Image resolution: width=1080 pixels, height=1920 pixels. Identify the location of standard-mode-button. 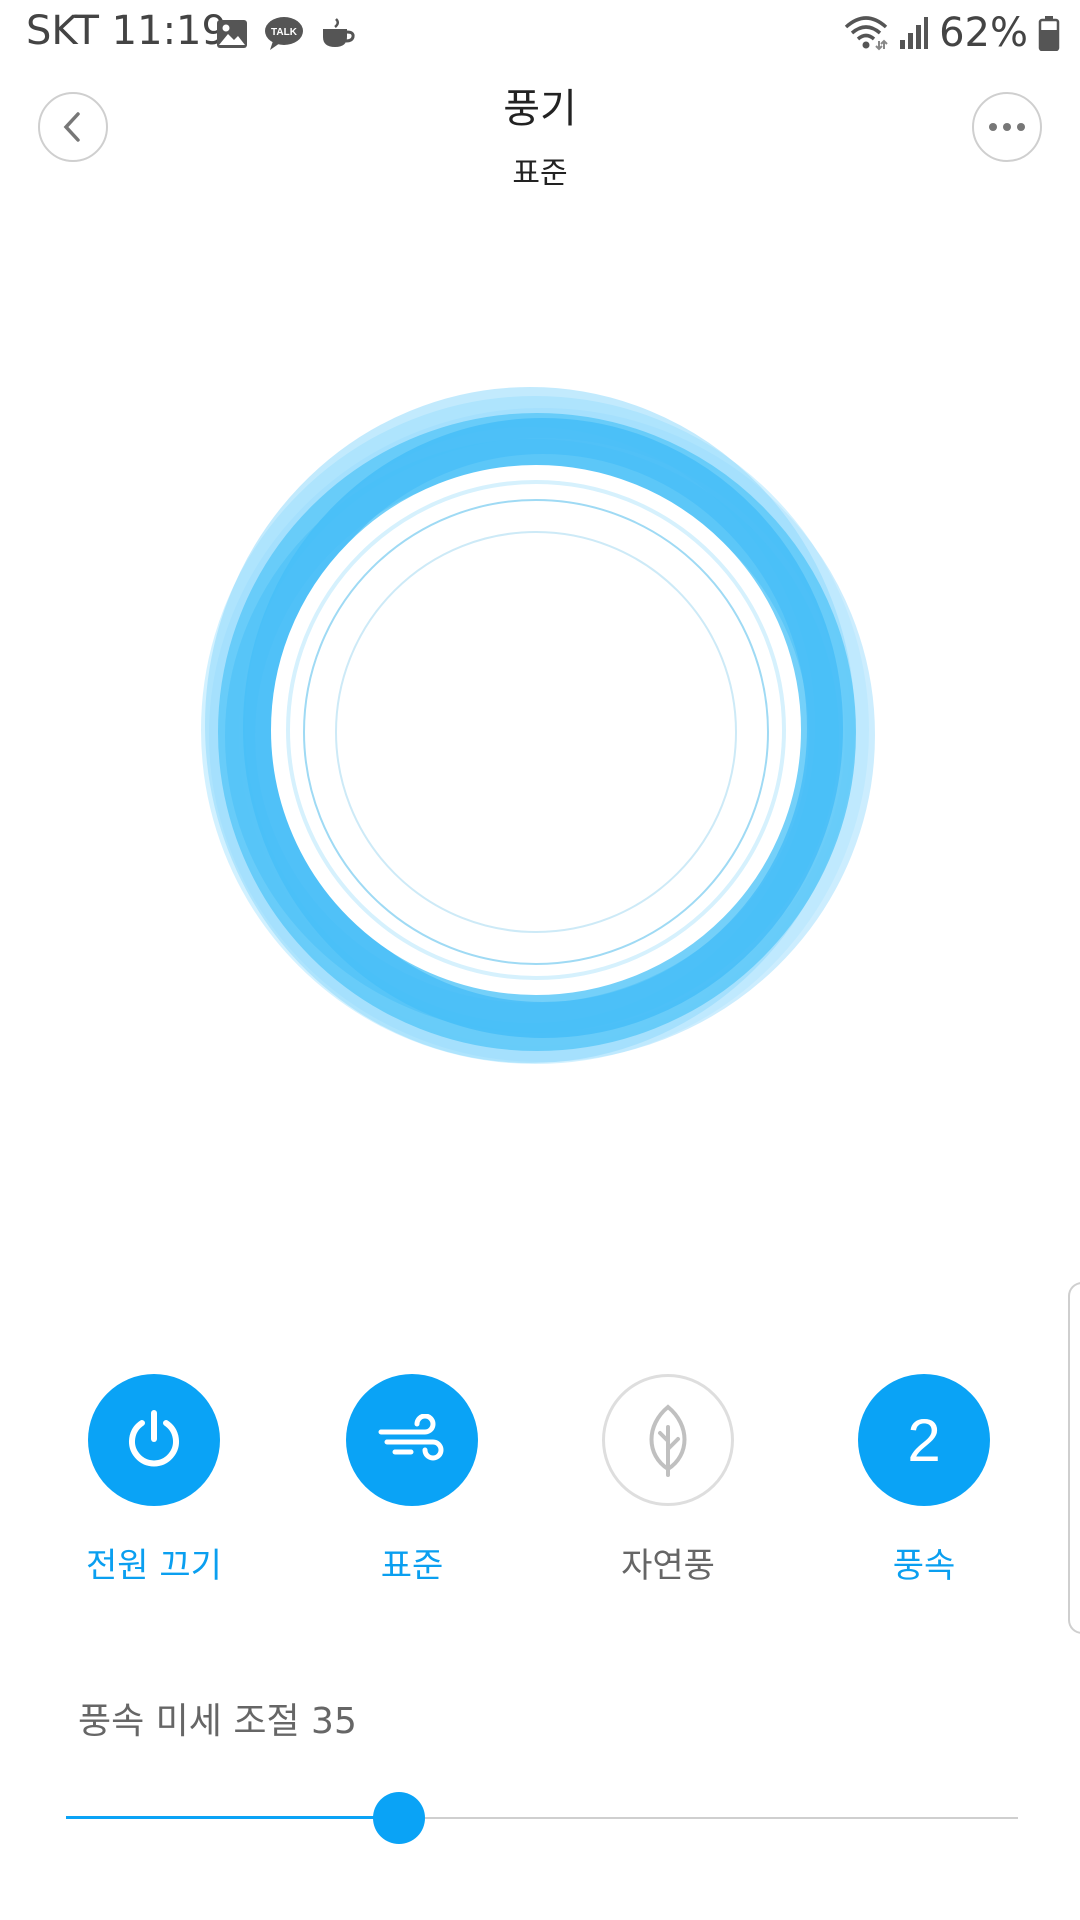
(412, 1440).